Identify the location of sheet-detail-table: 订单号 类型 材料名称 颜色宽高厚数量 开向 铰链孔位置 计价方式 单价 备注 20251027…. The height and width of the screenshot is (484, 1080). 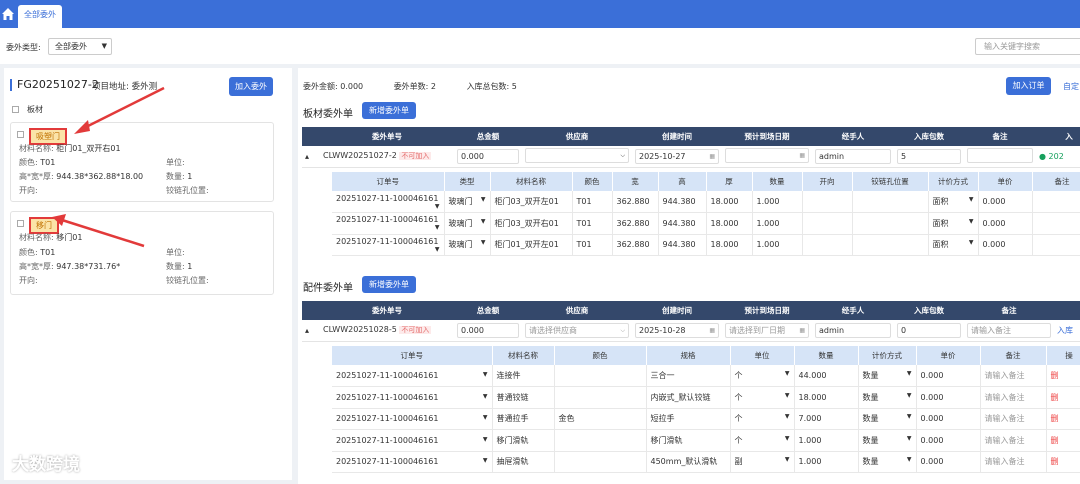
(706, 214).